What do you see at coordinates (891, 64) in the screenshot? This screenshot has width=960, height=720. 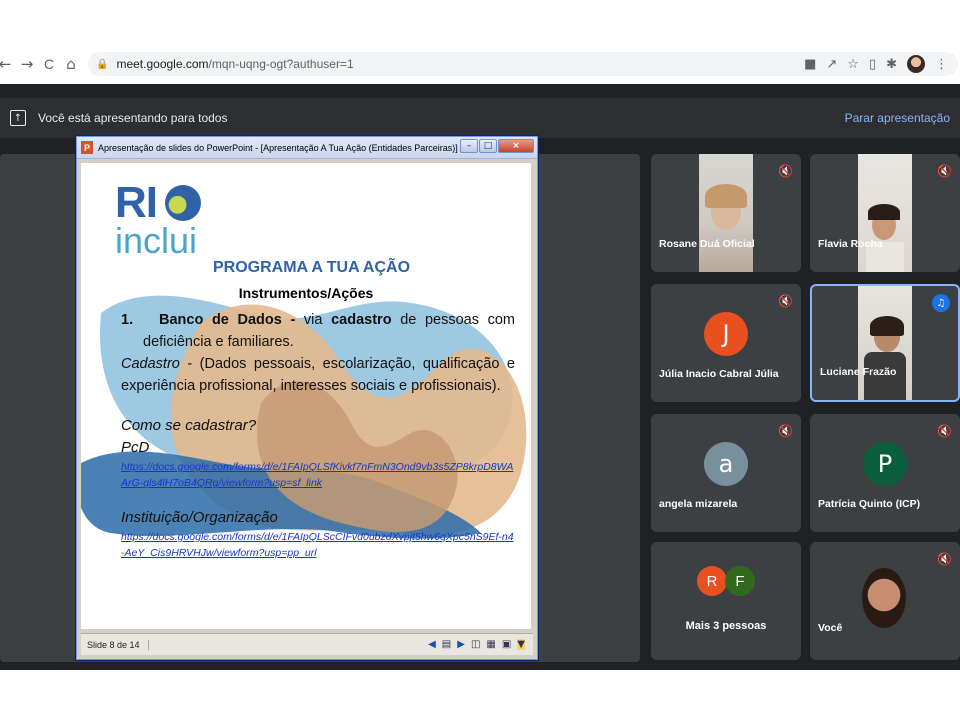 I see `puzzle-icon: ✱` at bounding box center [891, 64].